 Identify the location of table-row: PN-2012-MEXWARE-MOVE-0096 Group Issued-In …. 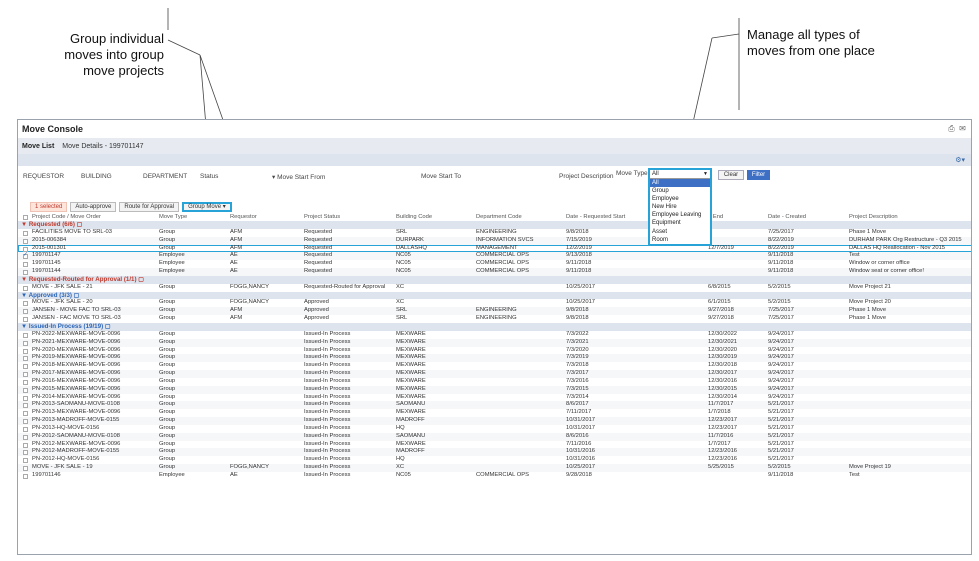
(494, 445).